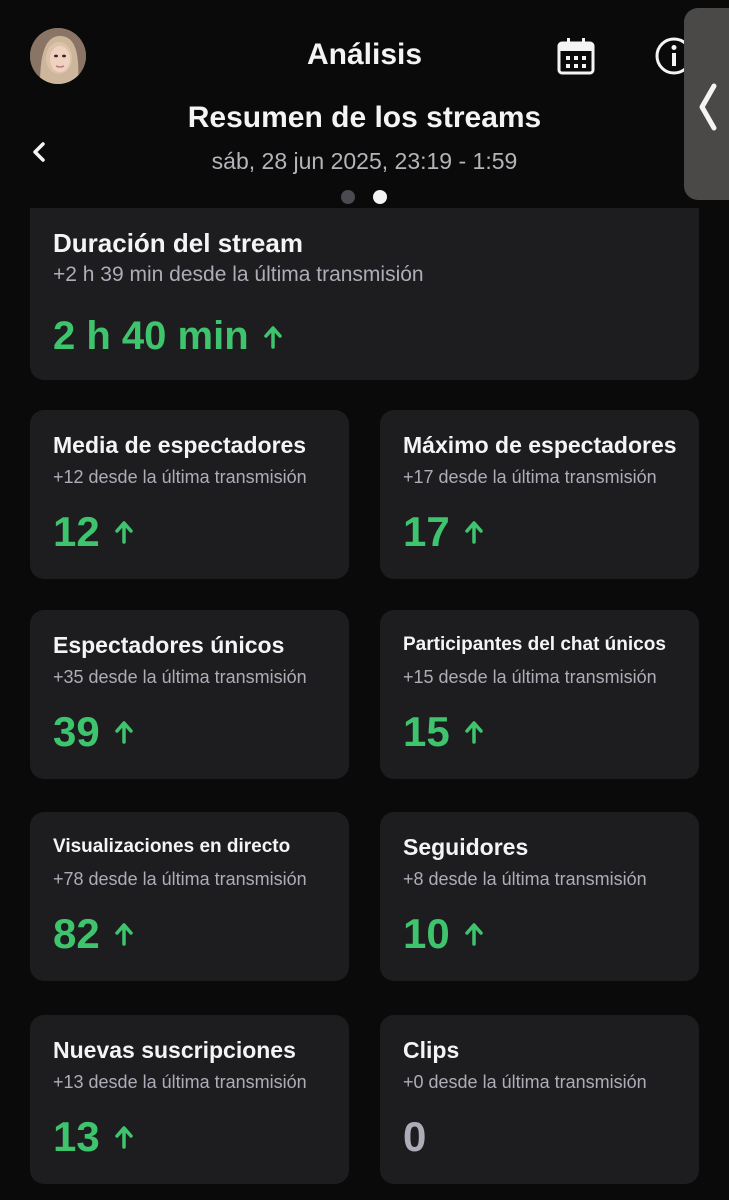 The image size is (729, 1200). Describe the element at coordinates (180, 445) in the screenshot. I see `stat-title: Media de espectadores` at that location.